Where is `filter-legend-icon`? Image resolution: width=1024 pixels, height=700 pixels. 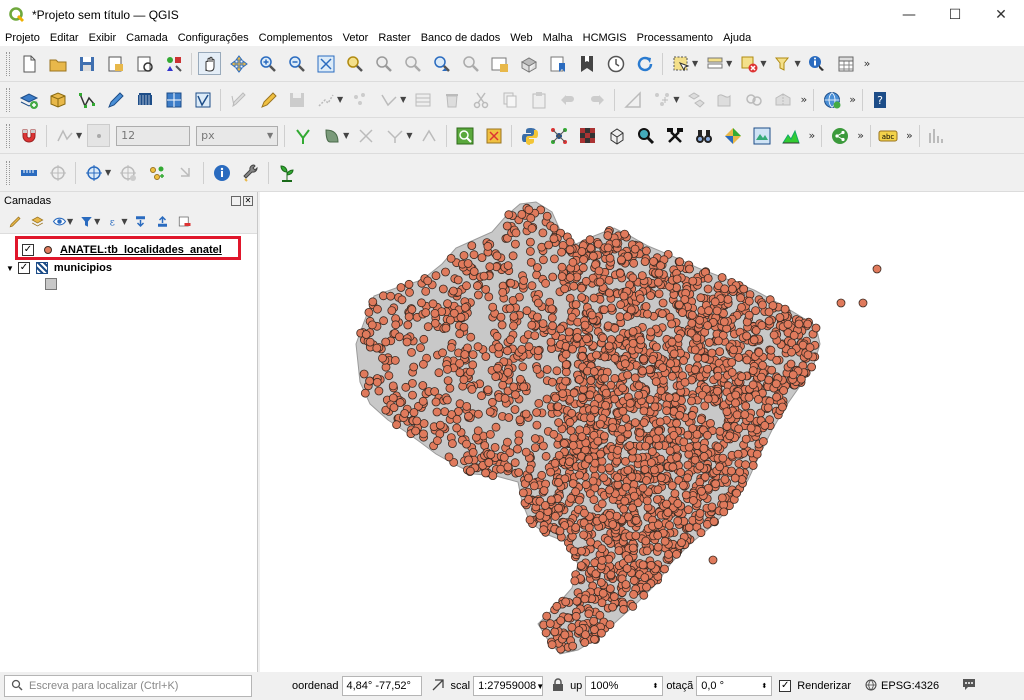
filter-legend-icon is located at coordinates (86, 222).